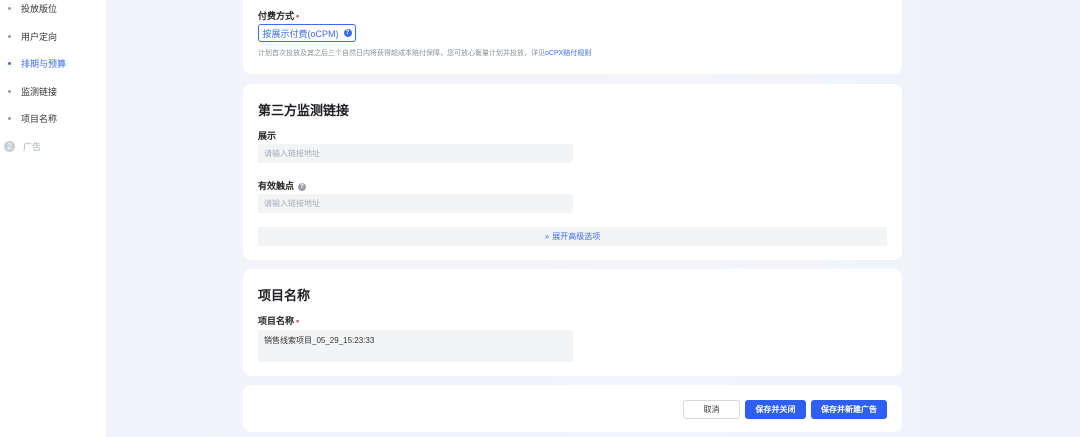  I want to click on sidebar-item-label: 排期与预算, so click(44, 63).